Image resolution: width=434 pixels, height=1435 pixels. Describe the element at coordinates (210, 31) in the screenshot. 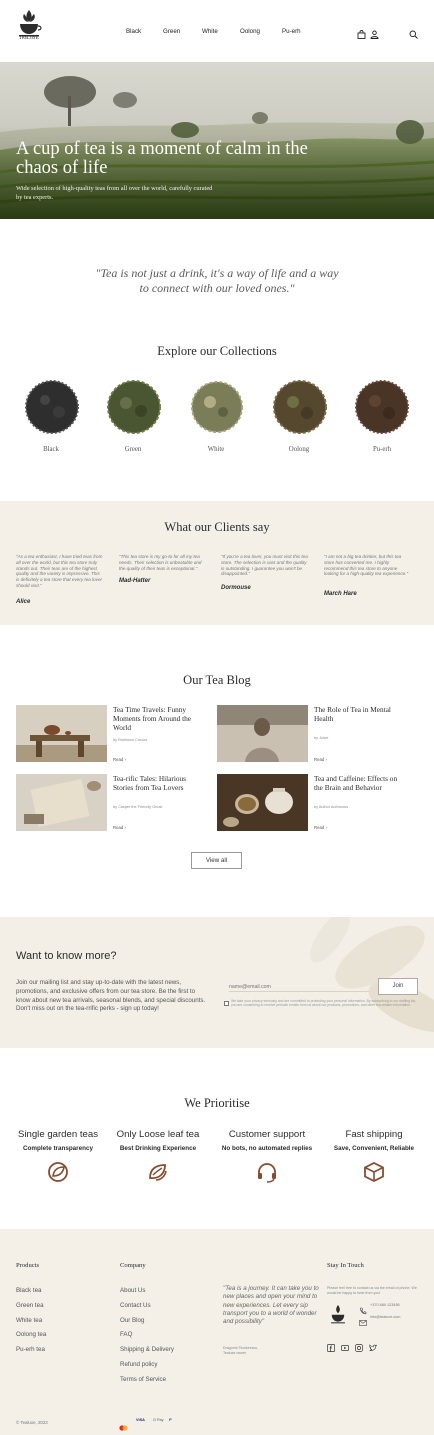

I see `nav-white: White` at that location.